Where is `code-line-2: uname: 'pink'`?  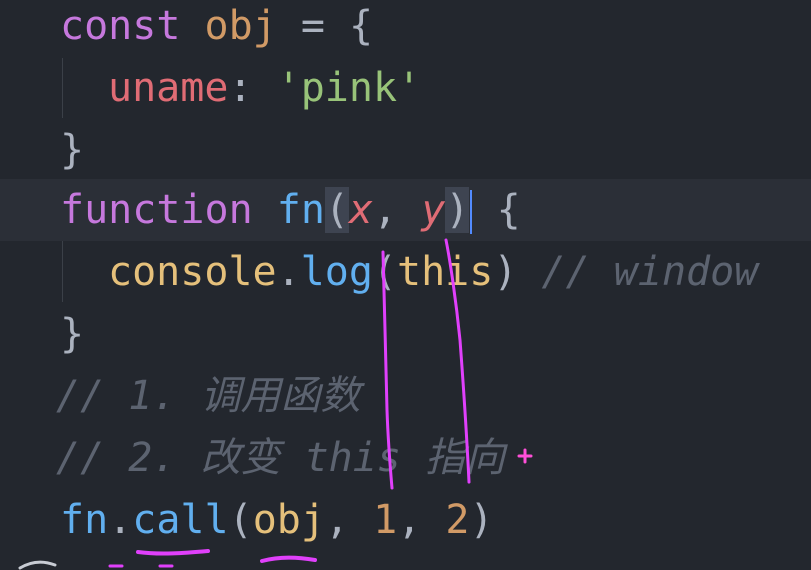
code-line-2: uname: 'pink' is located at coordinates (405, 88).